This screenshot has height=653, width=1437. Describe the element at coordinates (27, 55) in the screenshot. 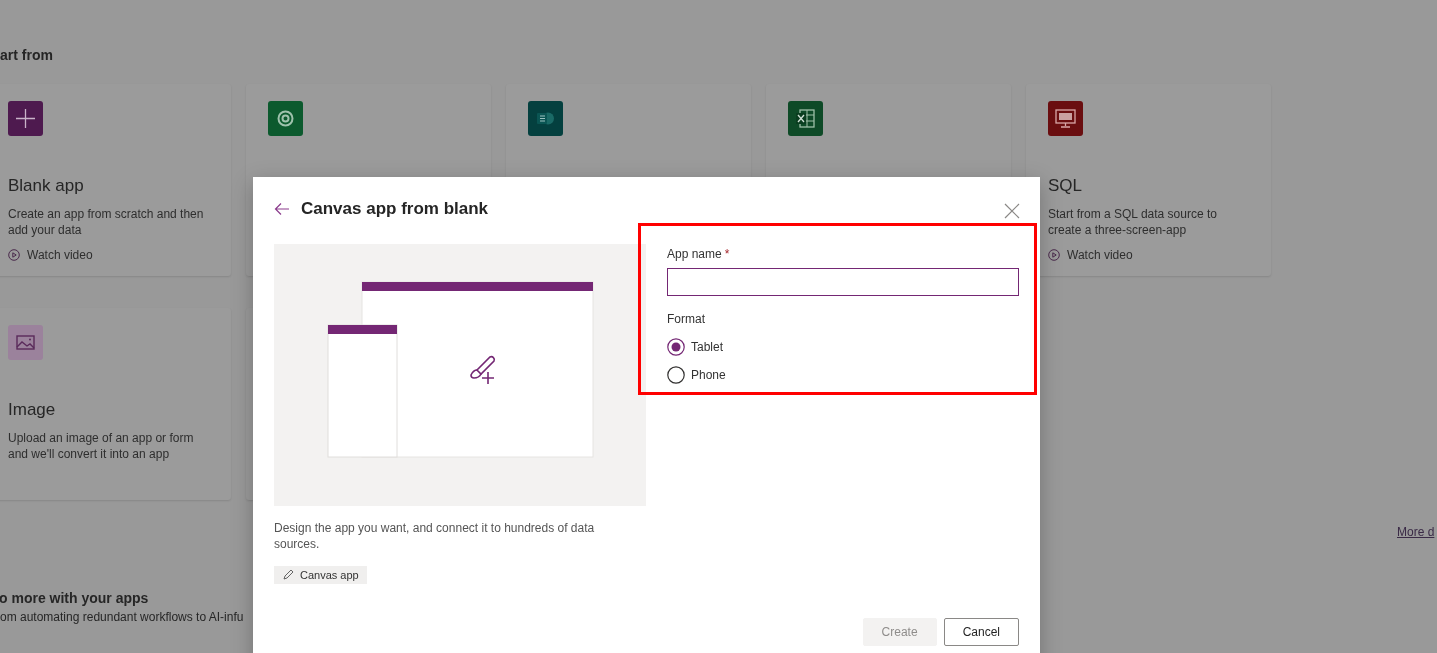

I see `section-heading: art from` at that location.